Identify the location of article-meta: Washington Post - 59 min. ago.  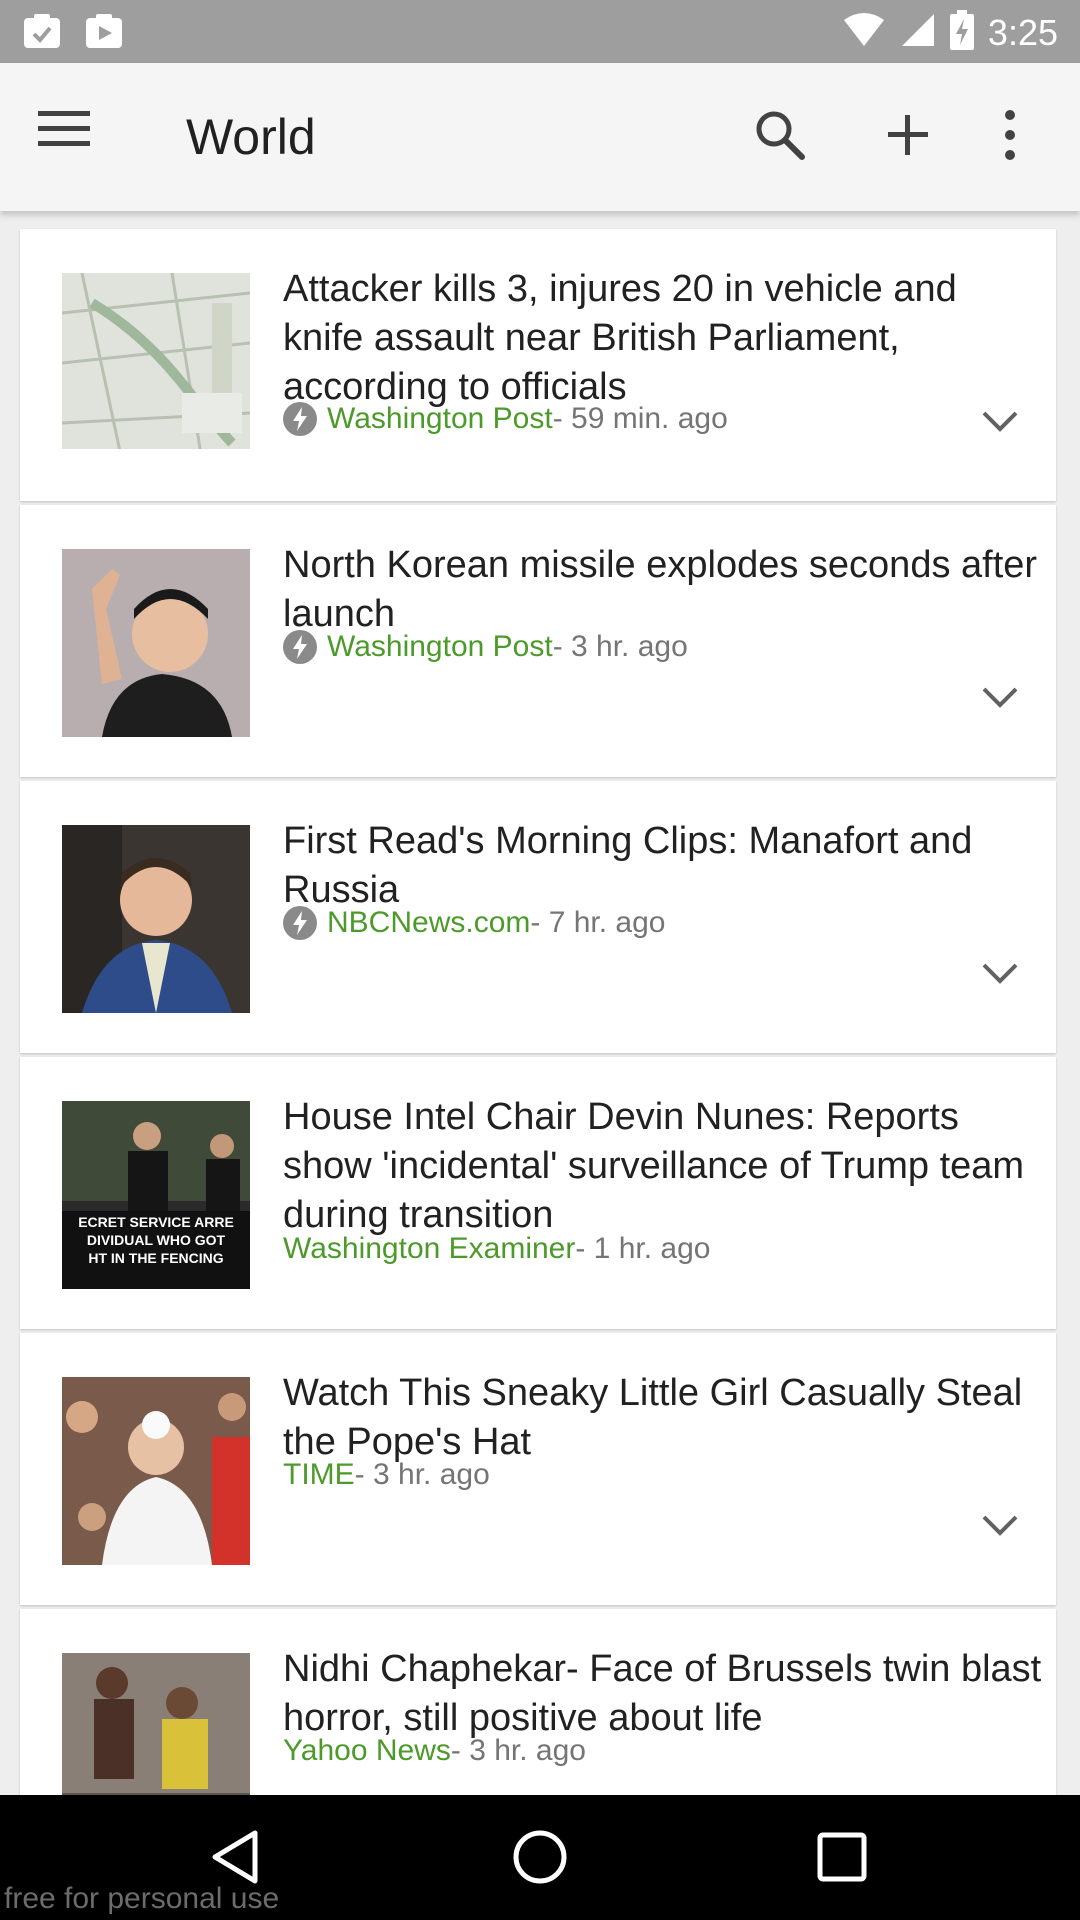
(505, 419).